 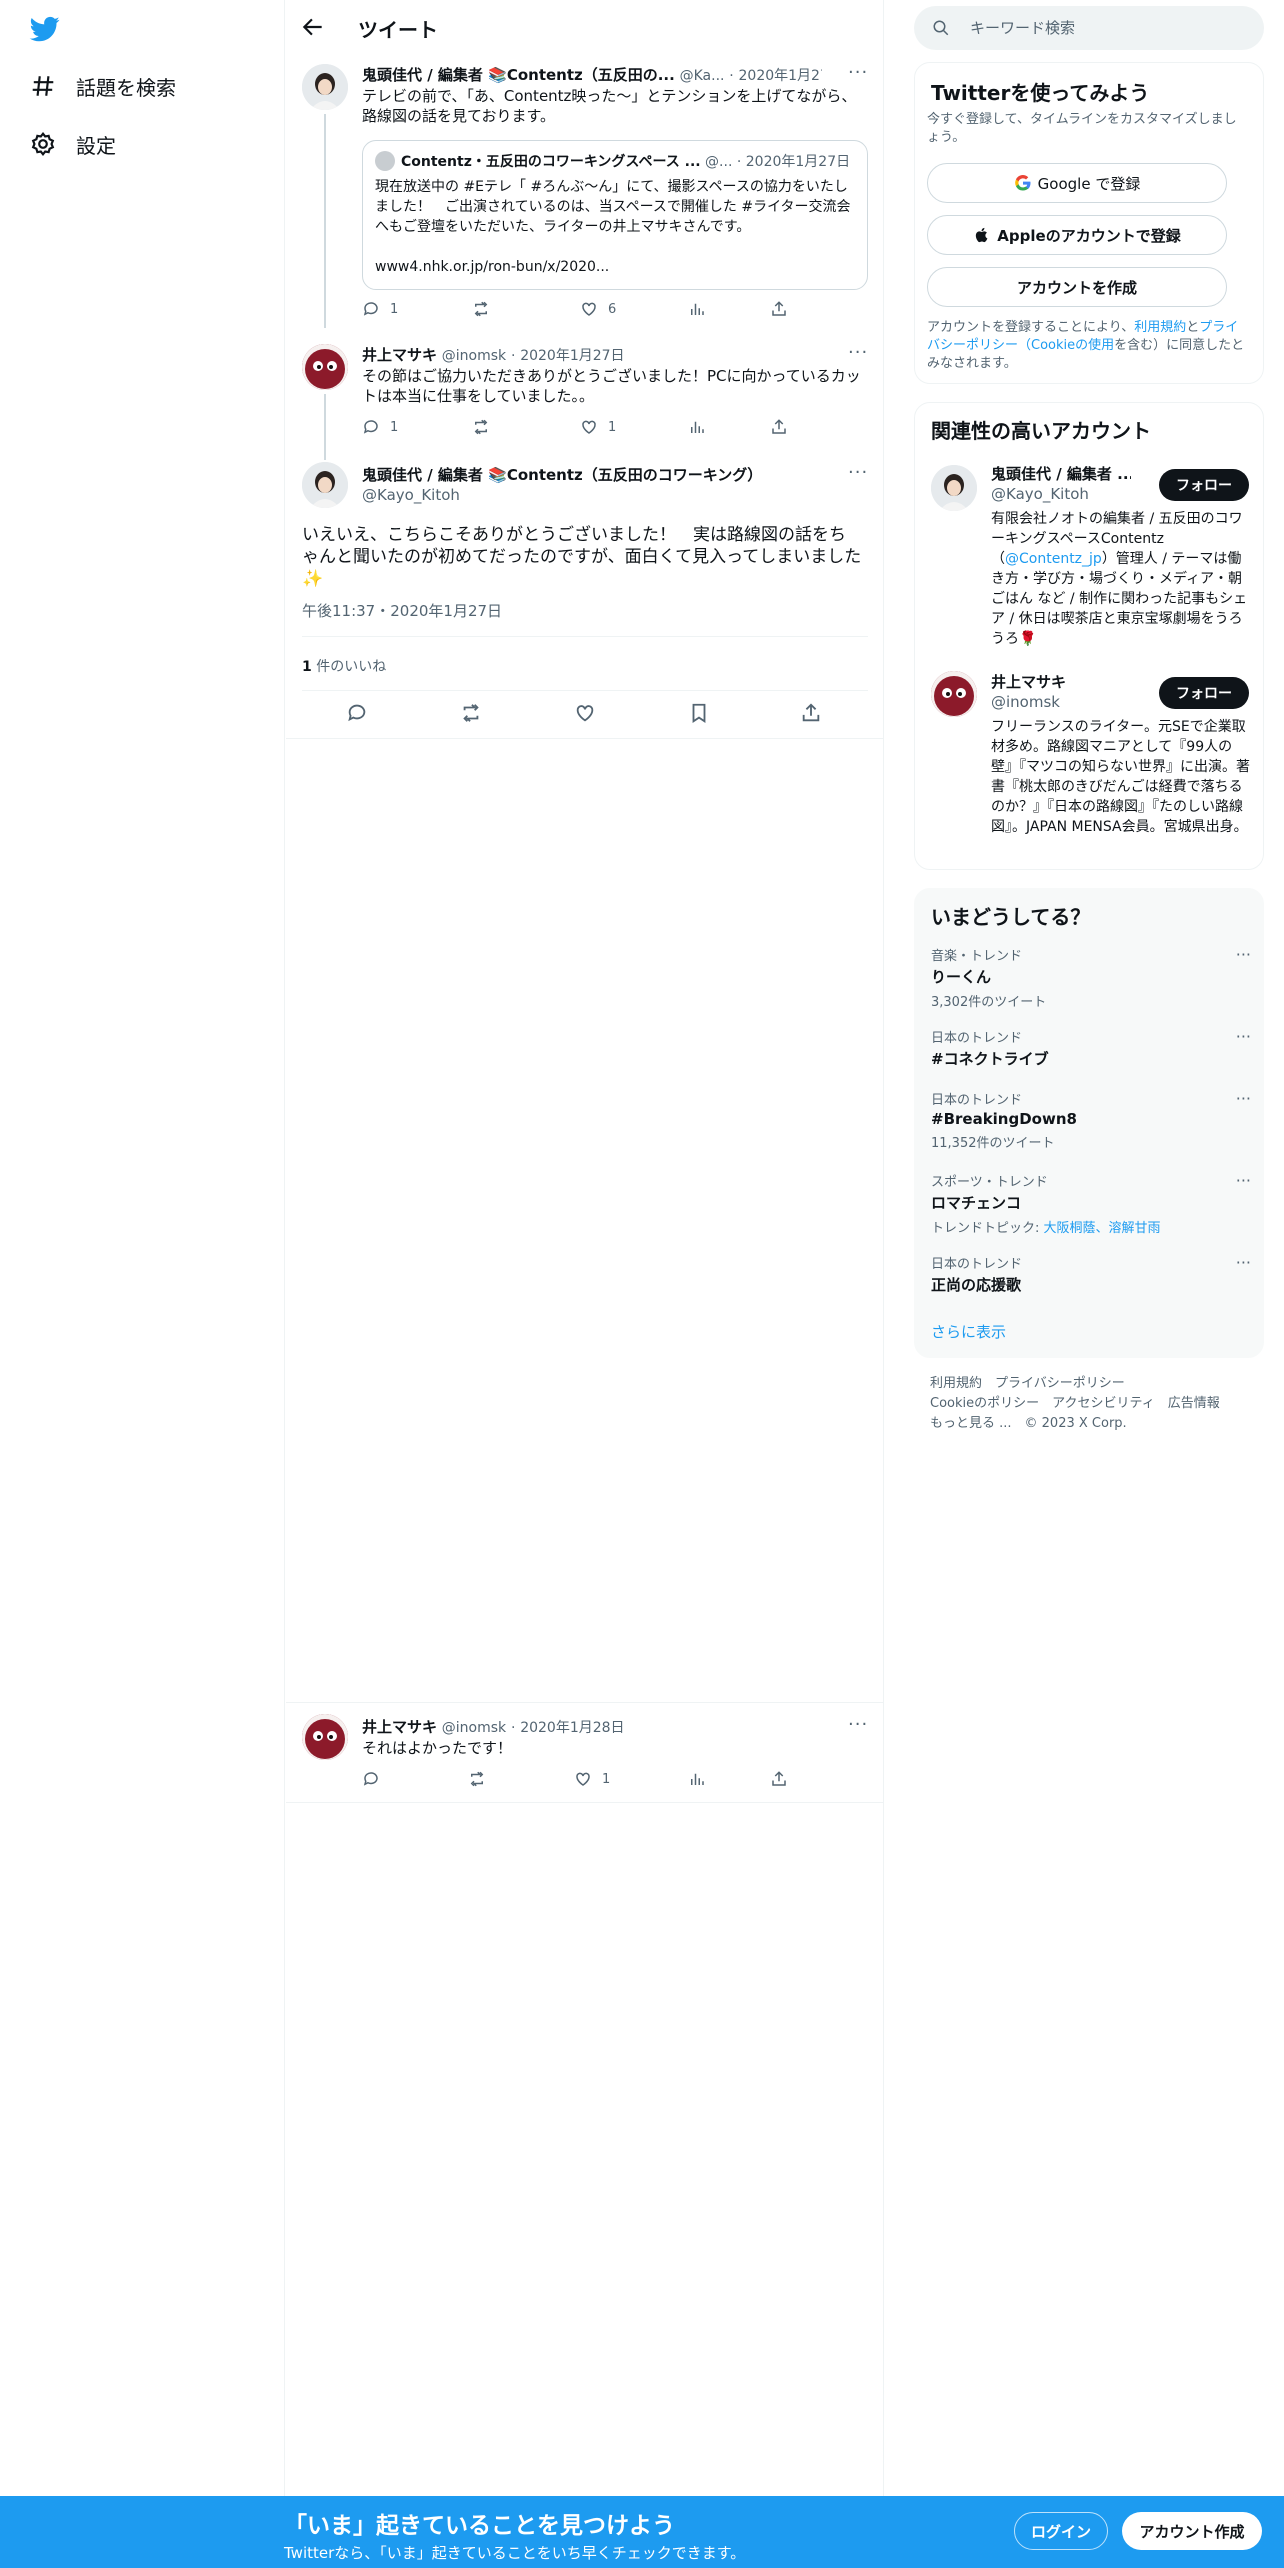 I want to click on apple-signup-button: Appleのアカウントで登録, so click(x=1077, y=235).